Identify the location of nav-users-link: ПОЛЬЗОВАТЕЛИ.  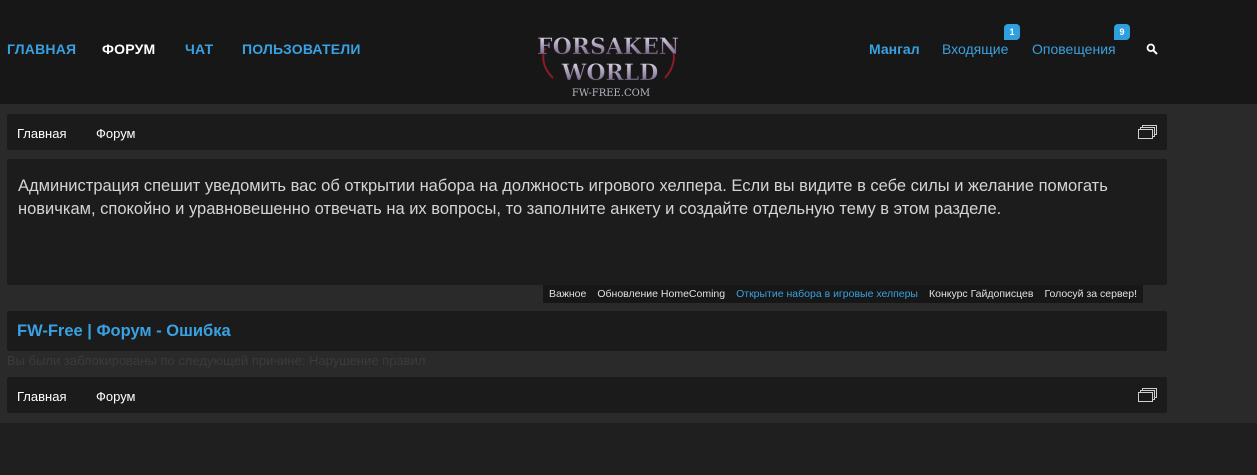
(301, 49).